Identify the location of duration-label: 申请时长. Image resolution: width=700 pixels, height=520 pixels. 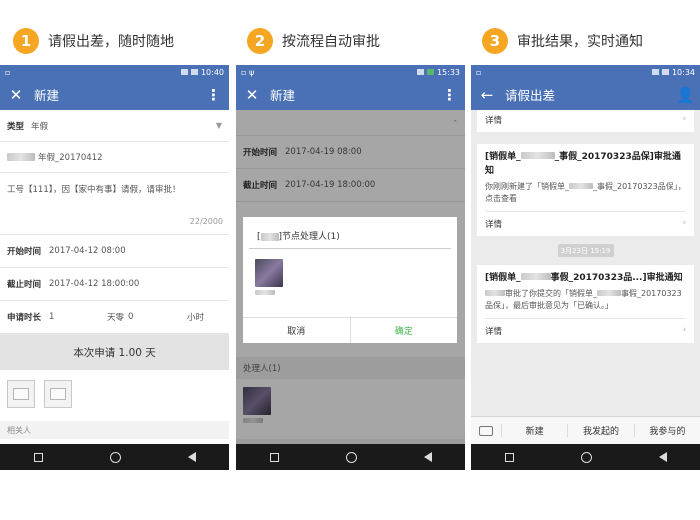
(24, 318).